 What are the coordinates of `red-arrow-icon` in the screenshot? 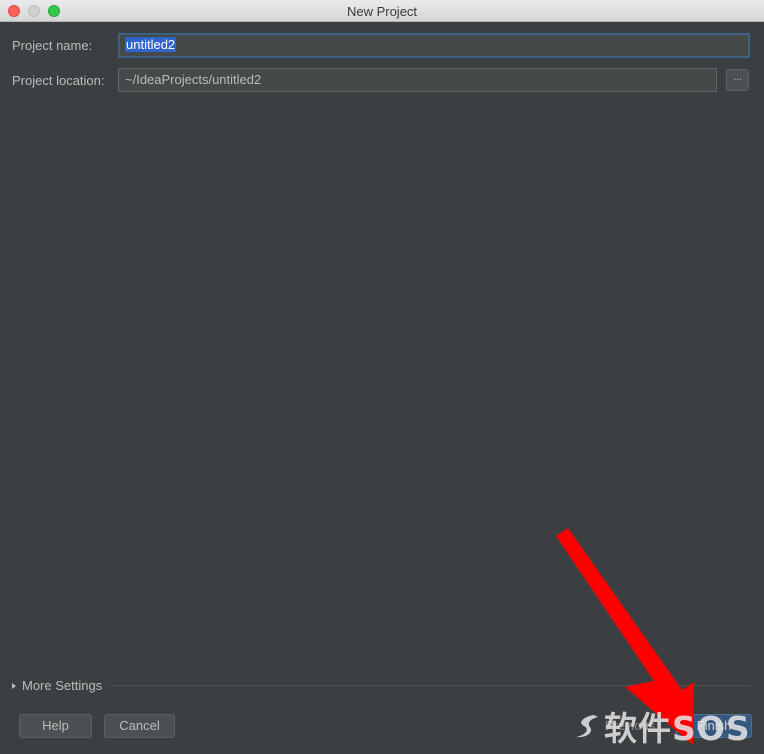 It's located at (625, 636).